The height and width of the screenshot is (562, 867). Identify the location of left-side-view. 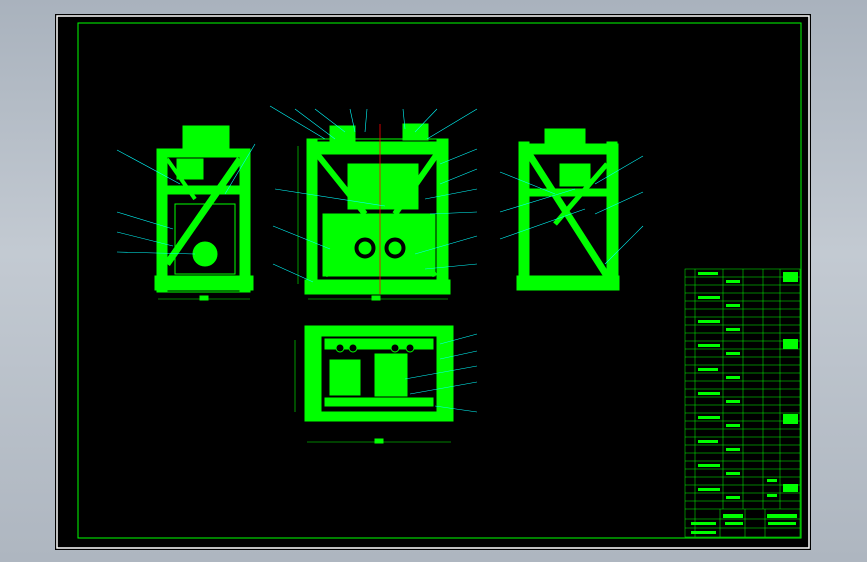
(204, 213).